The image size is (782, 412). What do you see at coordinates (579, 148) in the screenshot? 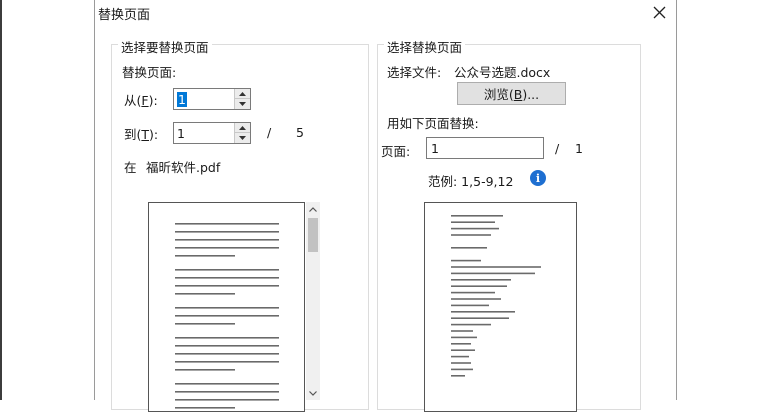
I see `target-total-pages: 1` at bounding box center [579, 148].